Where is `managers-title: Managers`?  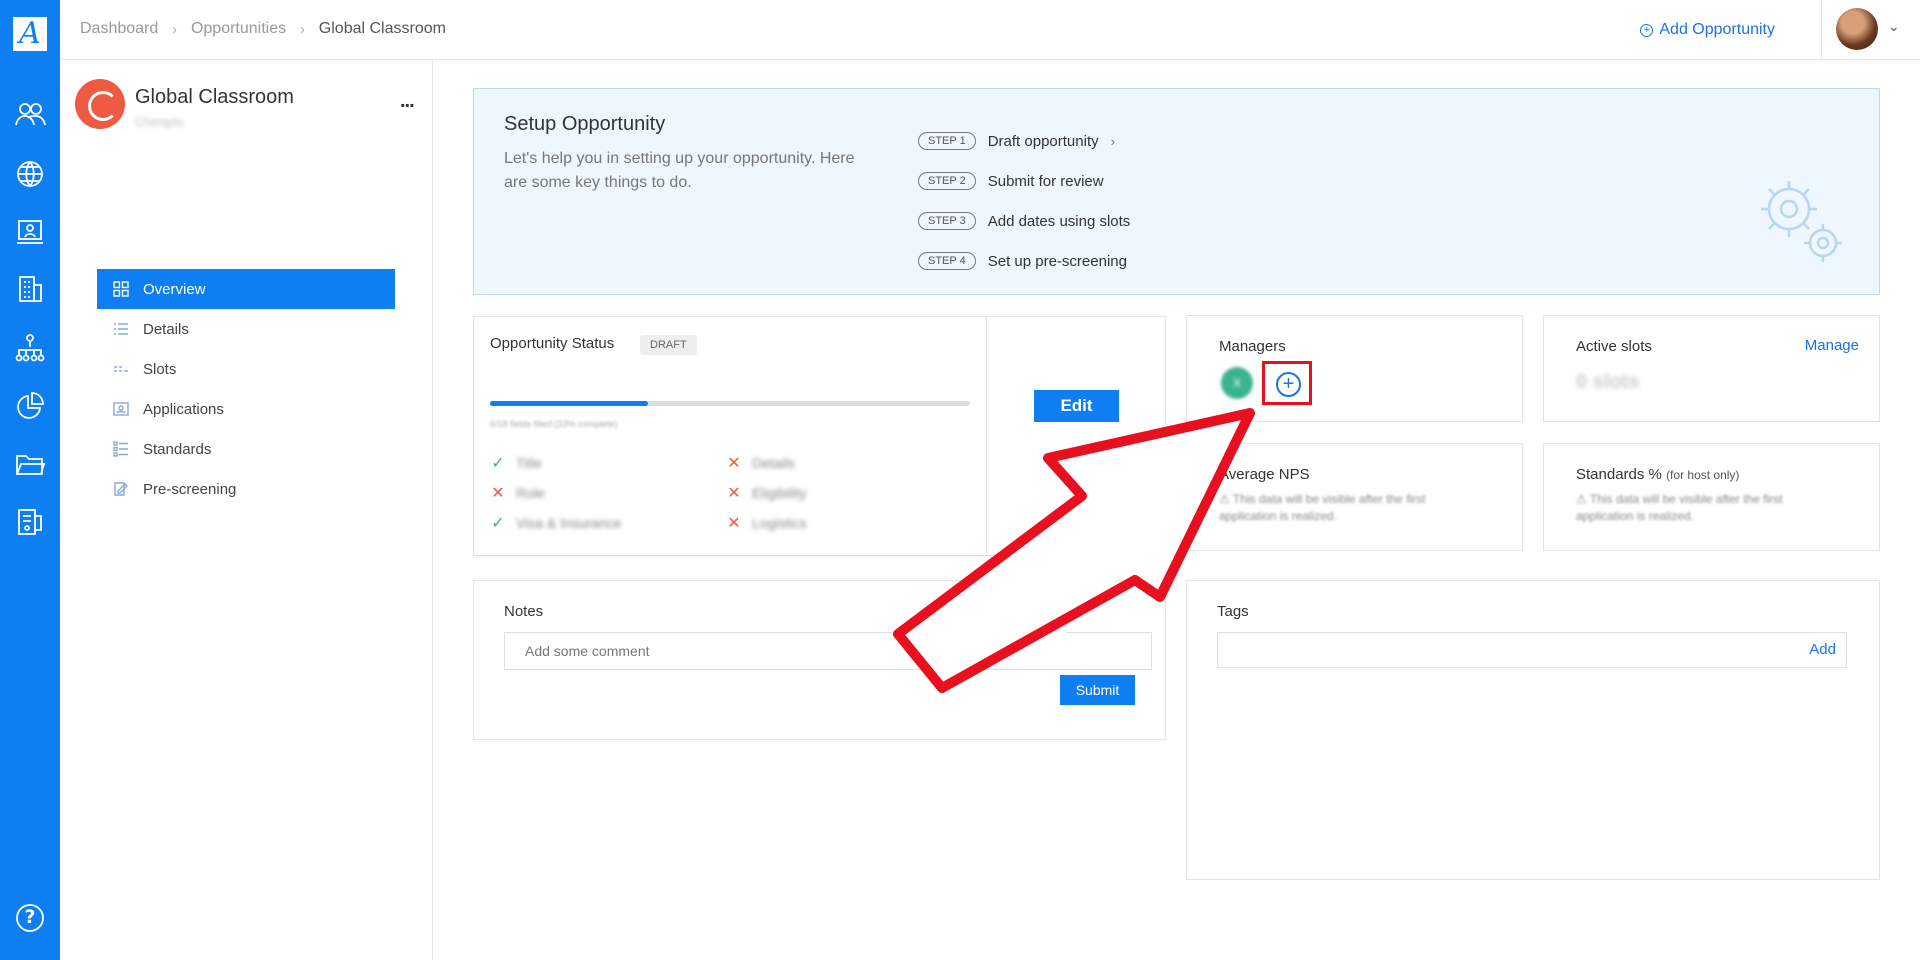 managers-title: Managers is located at coordinates (1252, 346).